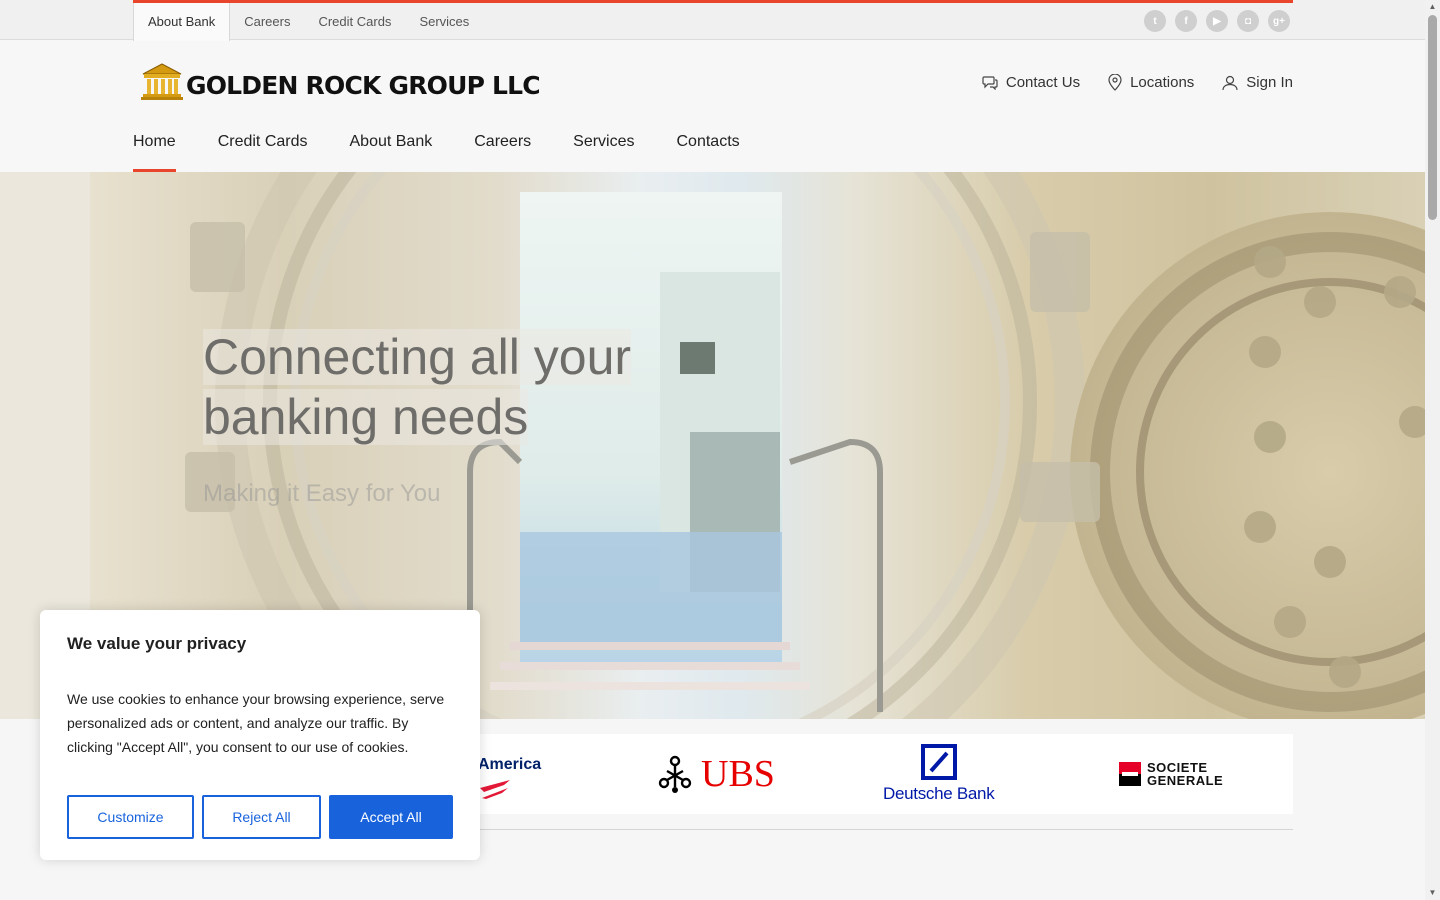 This screenshot has width=1440, height=900. Describe the element at coordinates (1432, 117) in the screenshot. I see `scrollbar-thumb` at that location.